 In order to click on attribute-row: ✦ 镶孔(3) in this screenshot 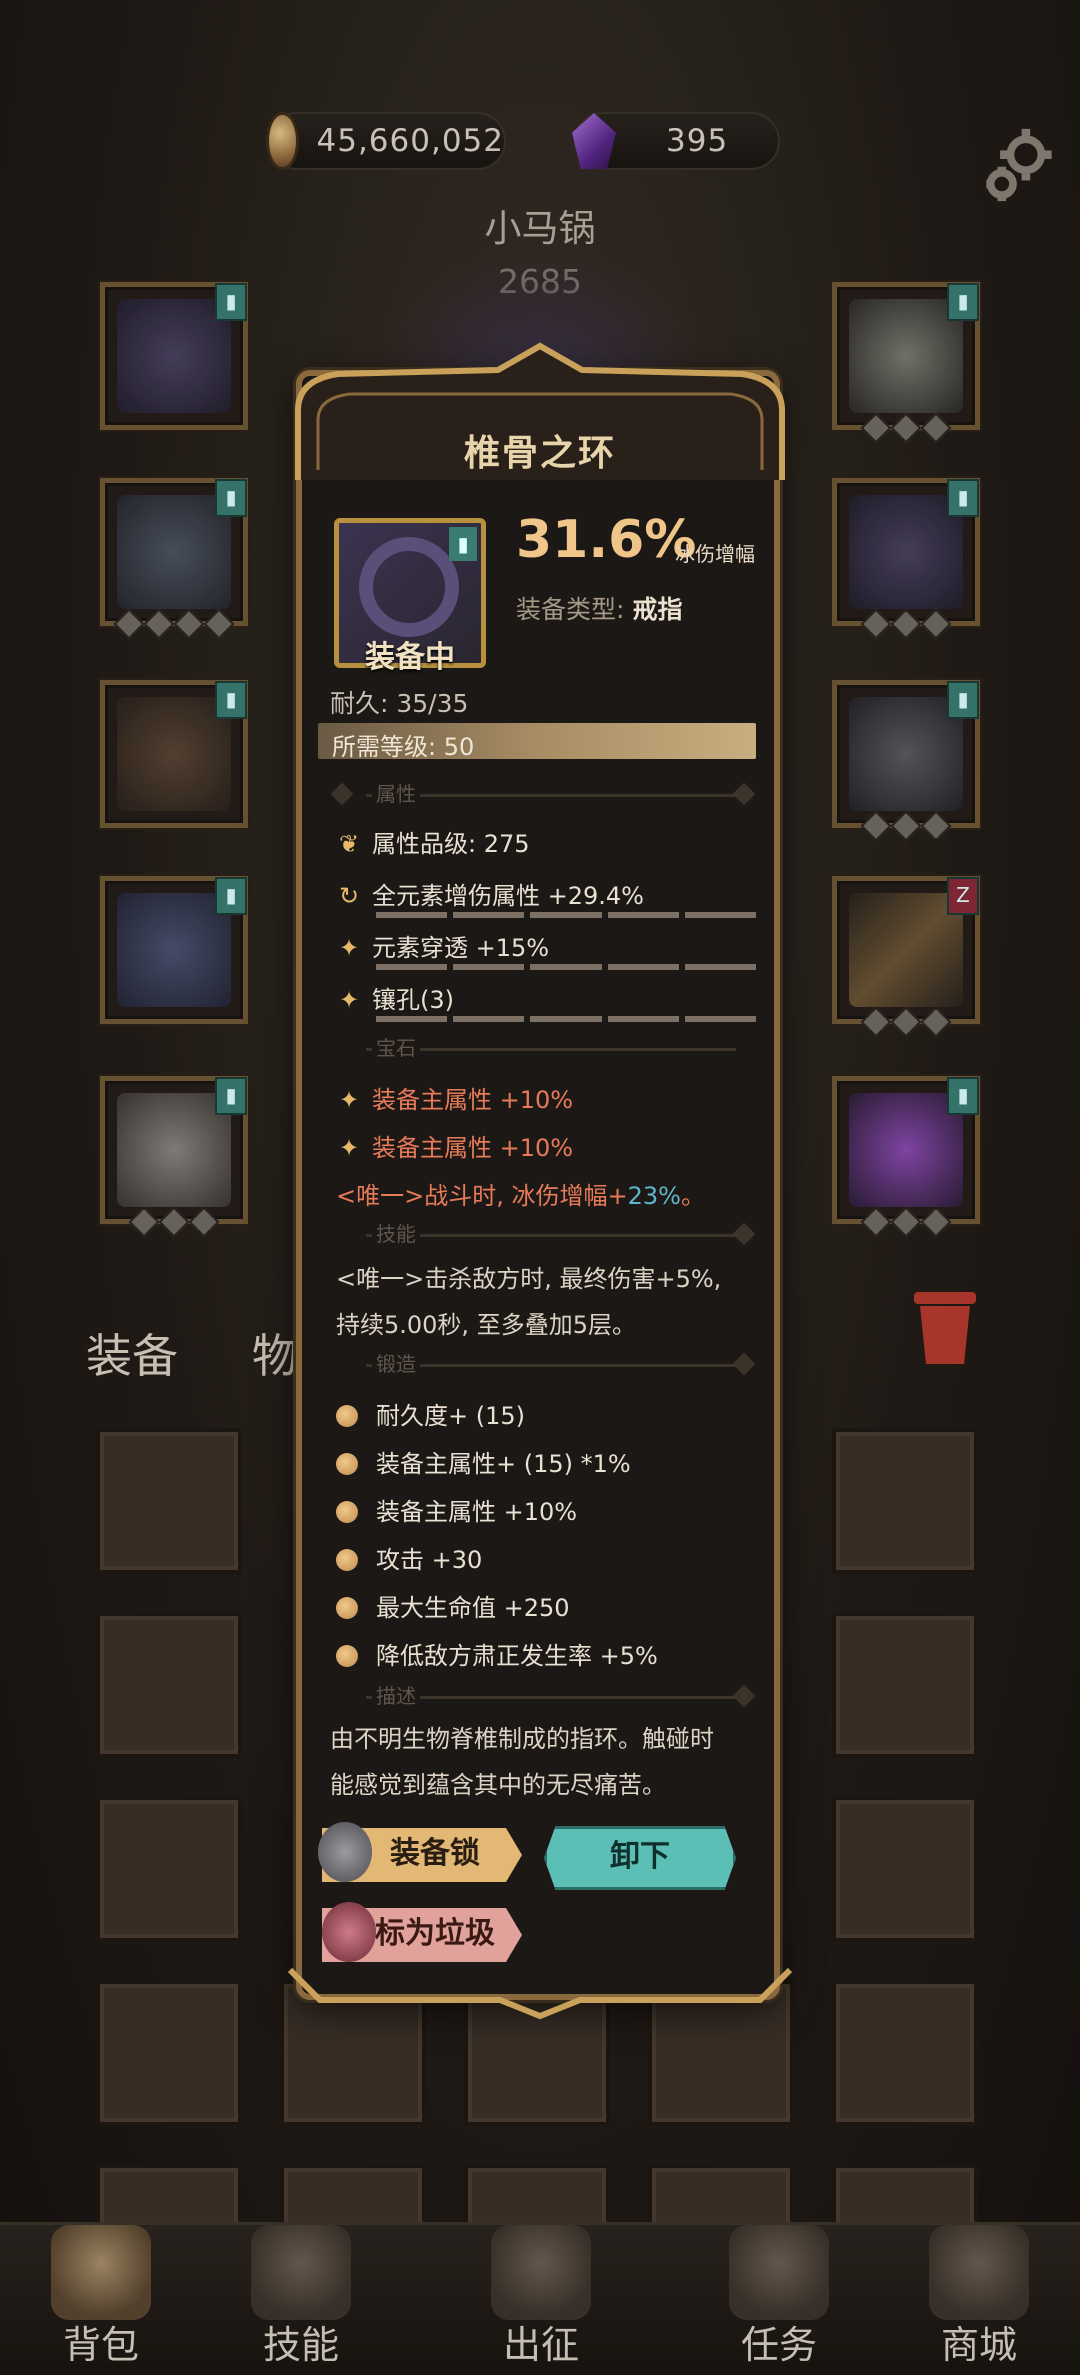, I will do `click(395, 997)`.